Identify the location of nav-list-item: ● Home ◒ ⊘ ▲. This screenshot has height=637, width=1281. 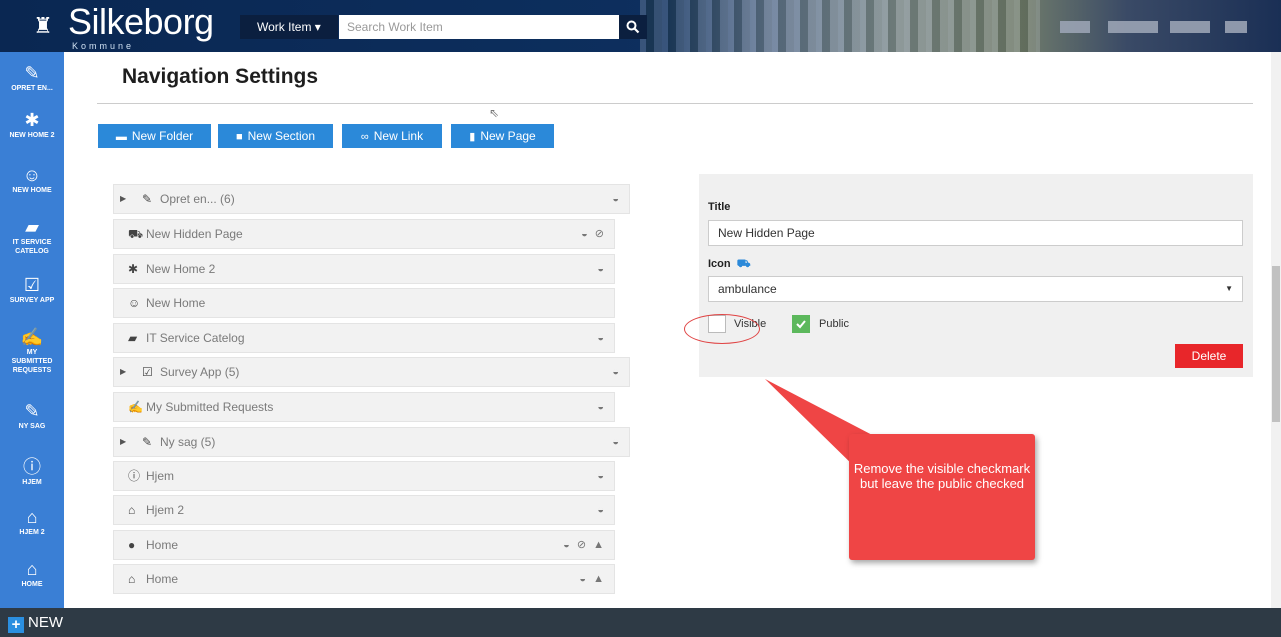
(364, 545).